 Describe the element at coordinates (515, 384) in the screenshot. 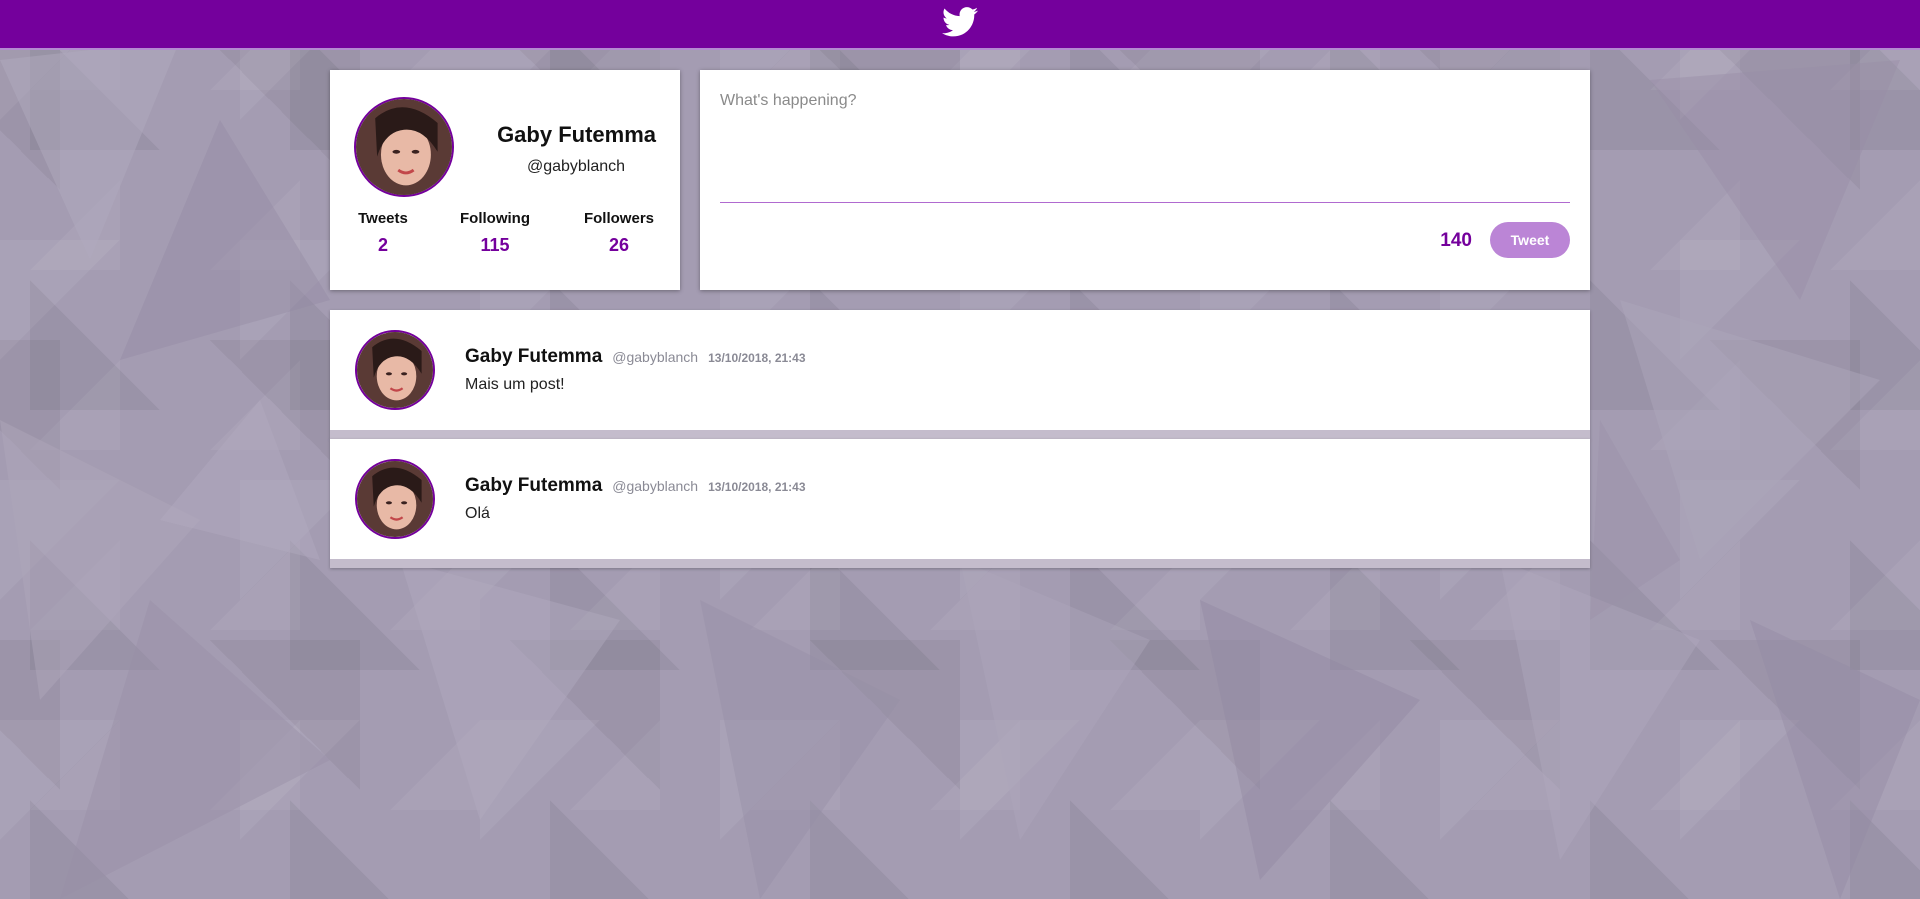

I see `tweet-text: Mais um post!` at that location.